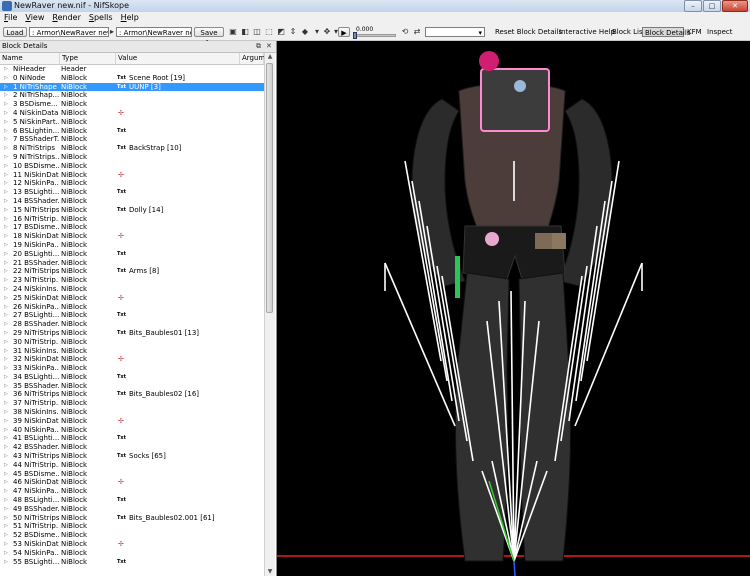 The width and height of the screenshot is (750, 576). What do you see at coordinates (132, 500) in the screenshot?
I see `tree-row: ▷ 48 BSLighti... NiBlock Txt` at bounding box center [132, 500].